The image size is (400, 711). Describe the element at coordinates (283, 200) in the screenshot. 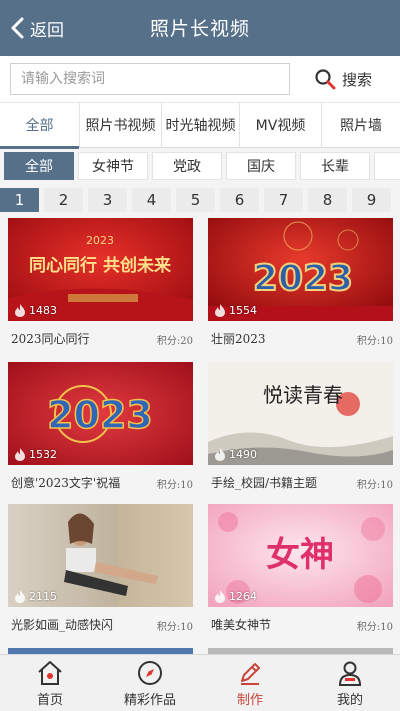

I see `page-button: 7` at that location.